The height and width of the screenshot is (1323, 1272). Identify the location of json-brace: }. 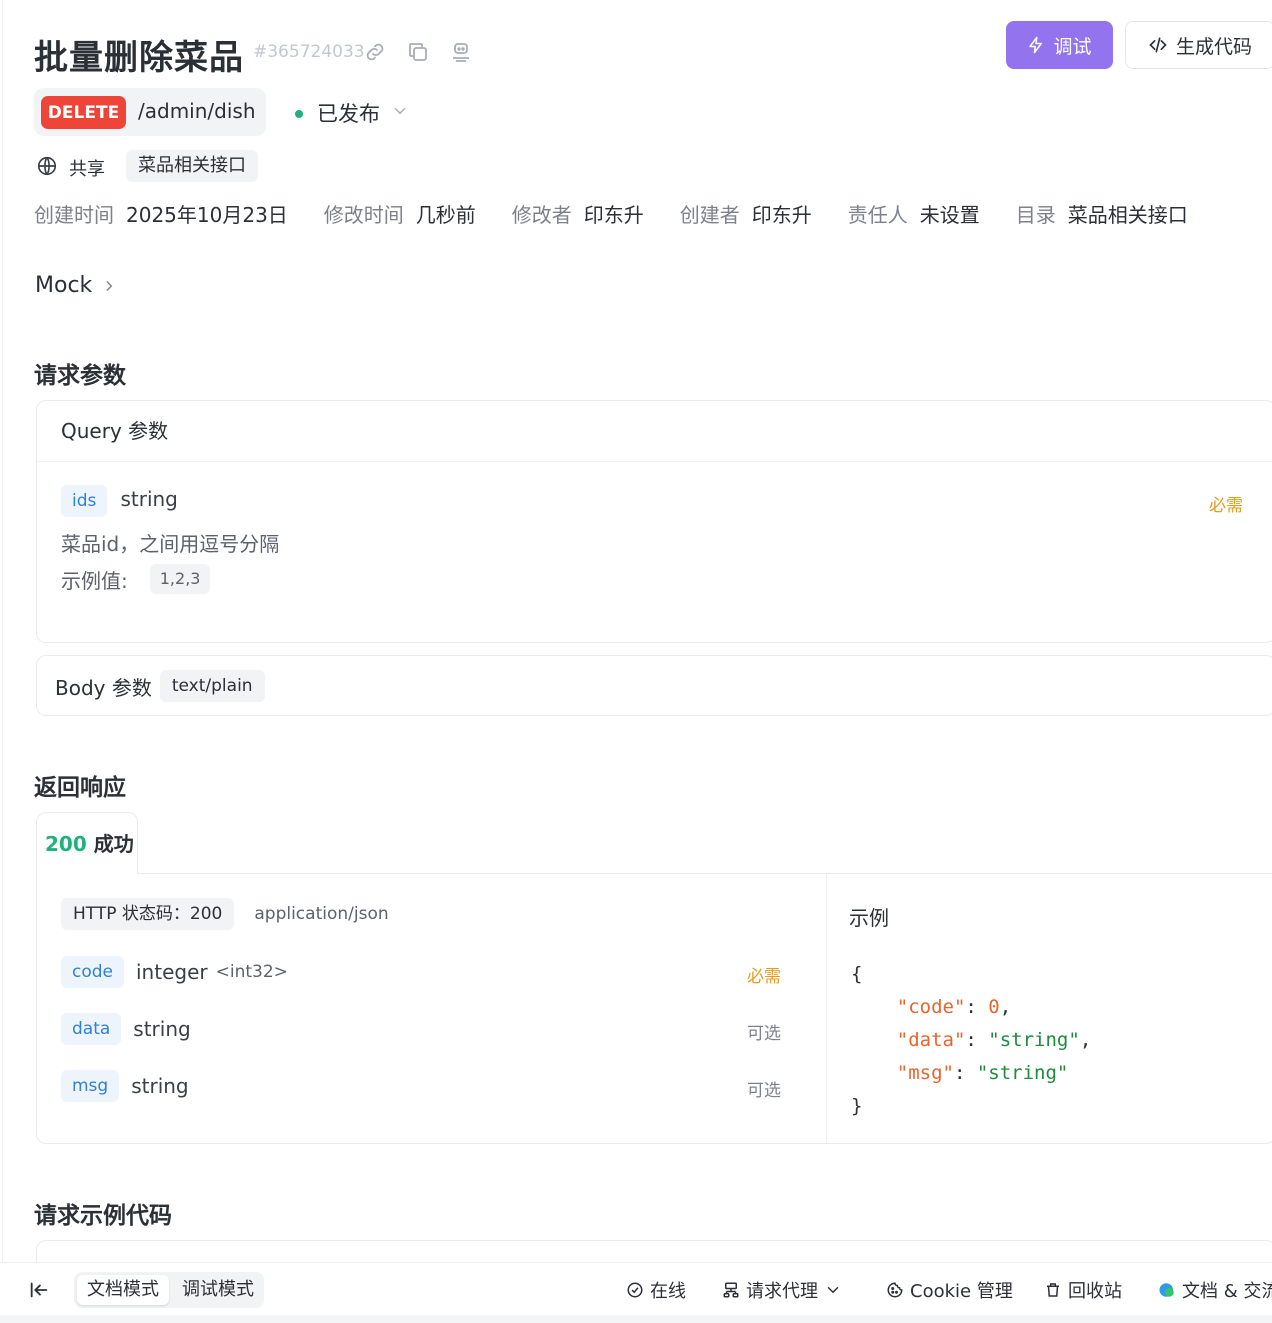
(857, 1106).